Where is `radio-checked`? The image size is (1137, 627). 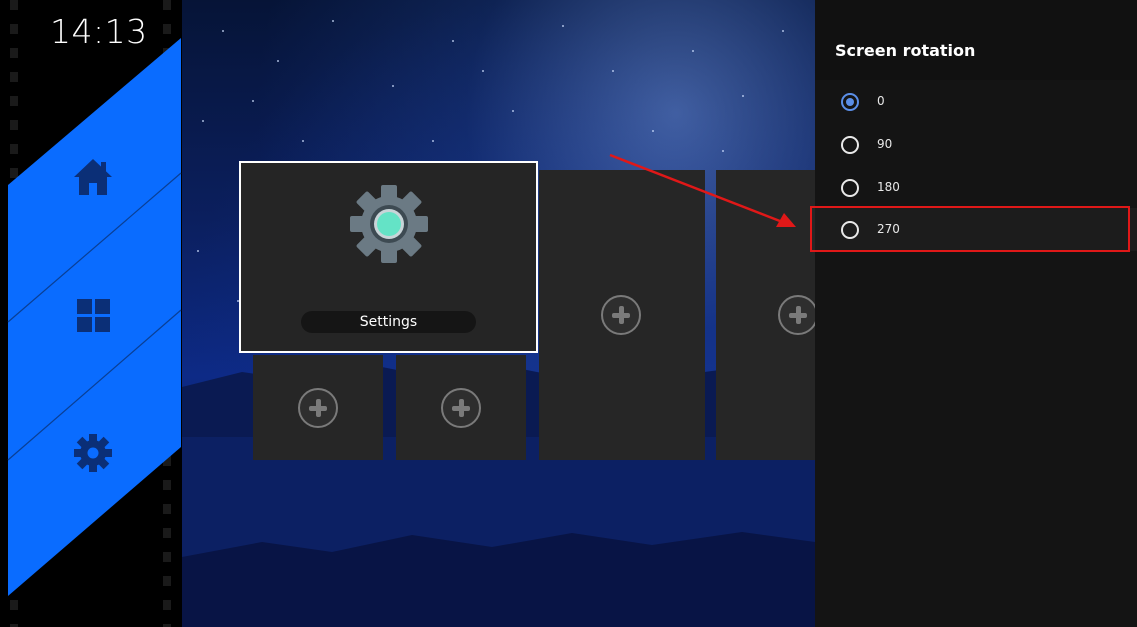 radio-checked is located at coordinates (850, 102).